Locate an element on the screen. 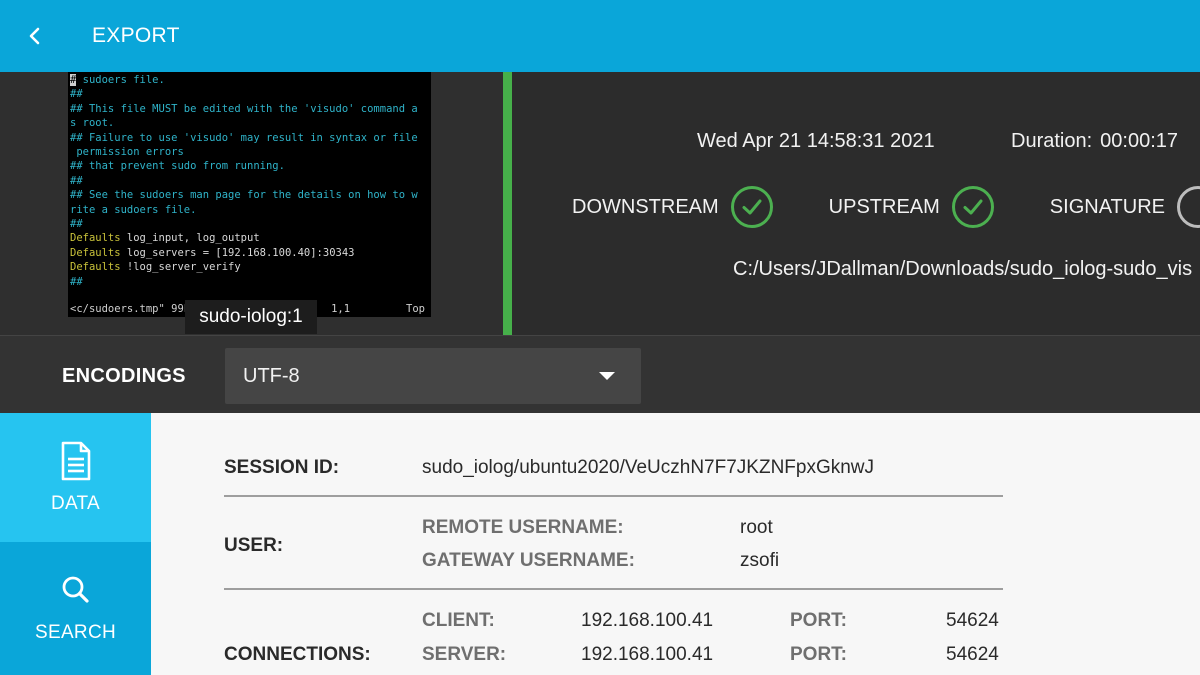  caret-down-icon is located at coordinates (607, 376).